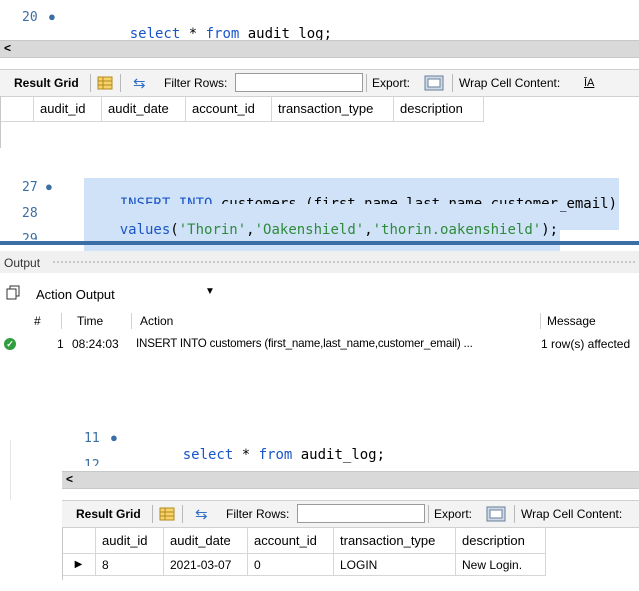 Image resolution: width=639 pixels, height=591 pixels. I want to click on col-action: Action, so click(157, 321).